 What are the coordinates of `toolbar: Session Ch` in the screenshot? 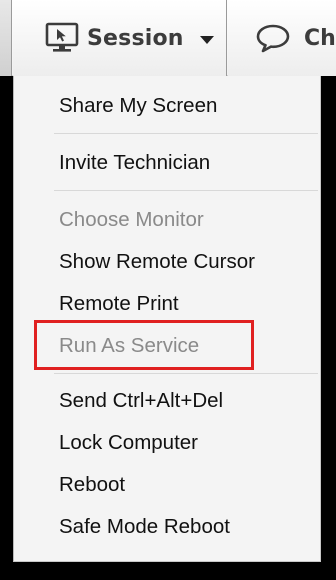 It's located at (168, 38).